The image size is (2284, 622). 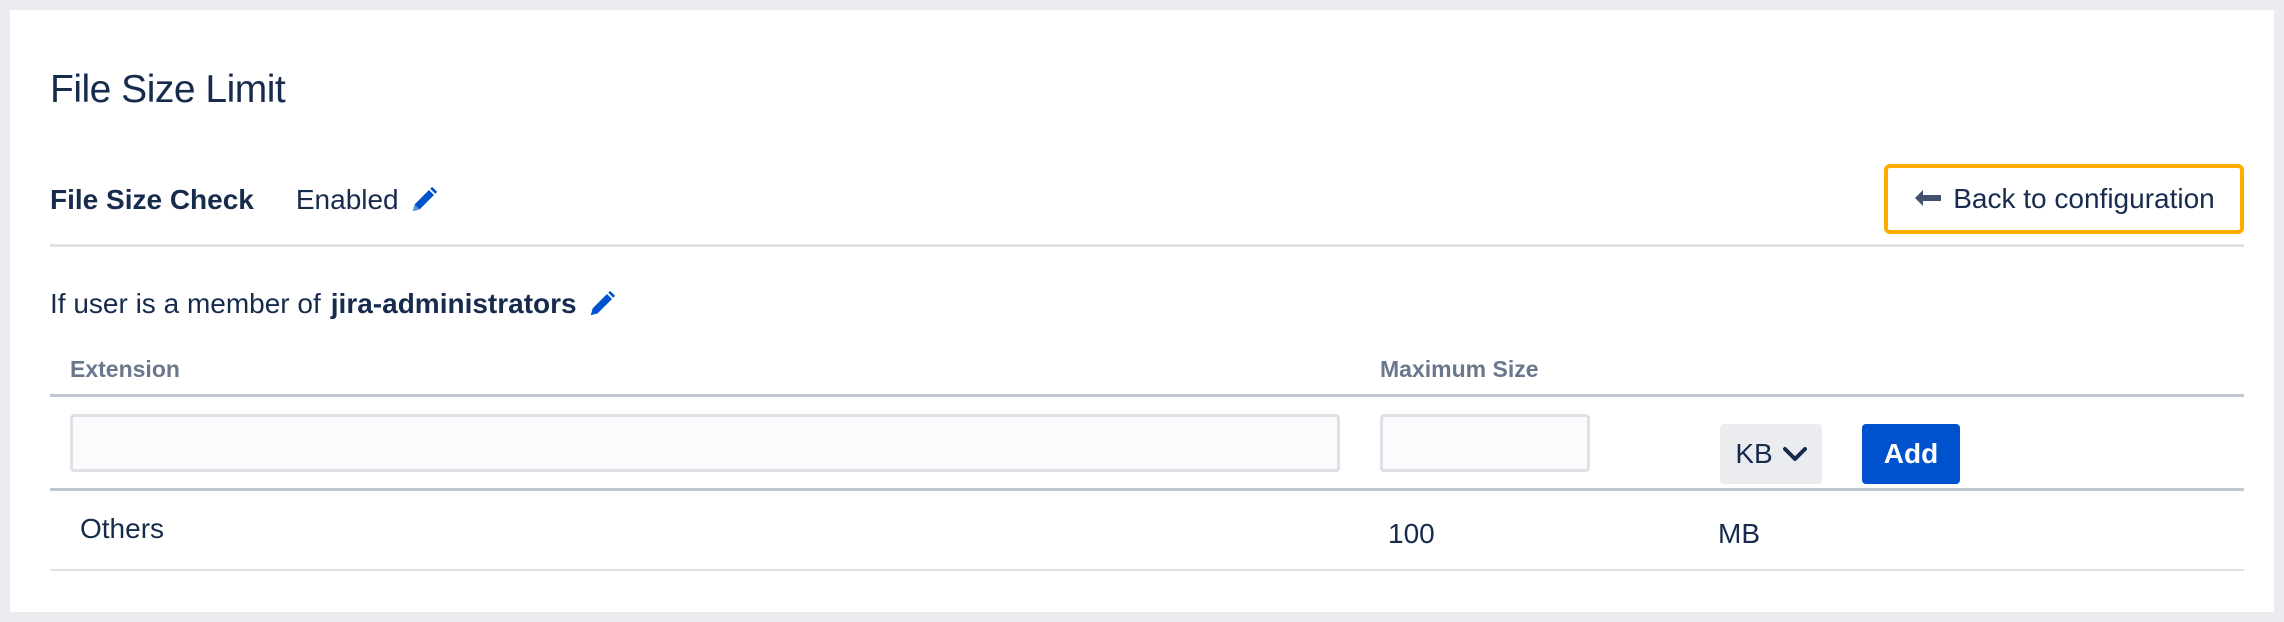 I want to click on back-to-configuration-button: Back to configuration, so click(x=2064, y=199).